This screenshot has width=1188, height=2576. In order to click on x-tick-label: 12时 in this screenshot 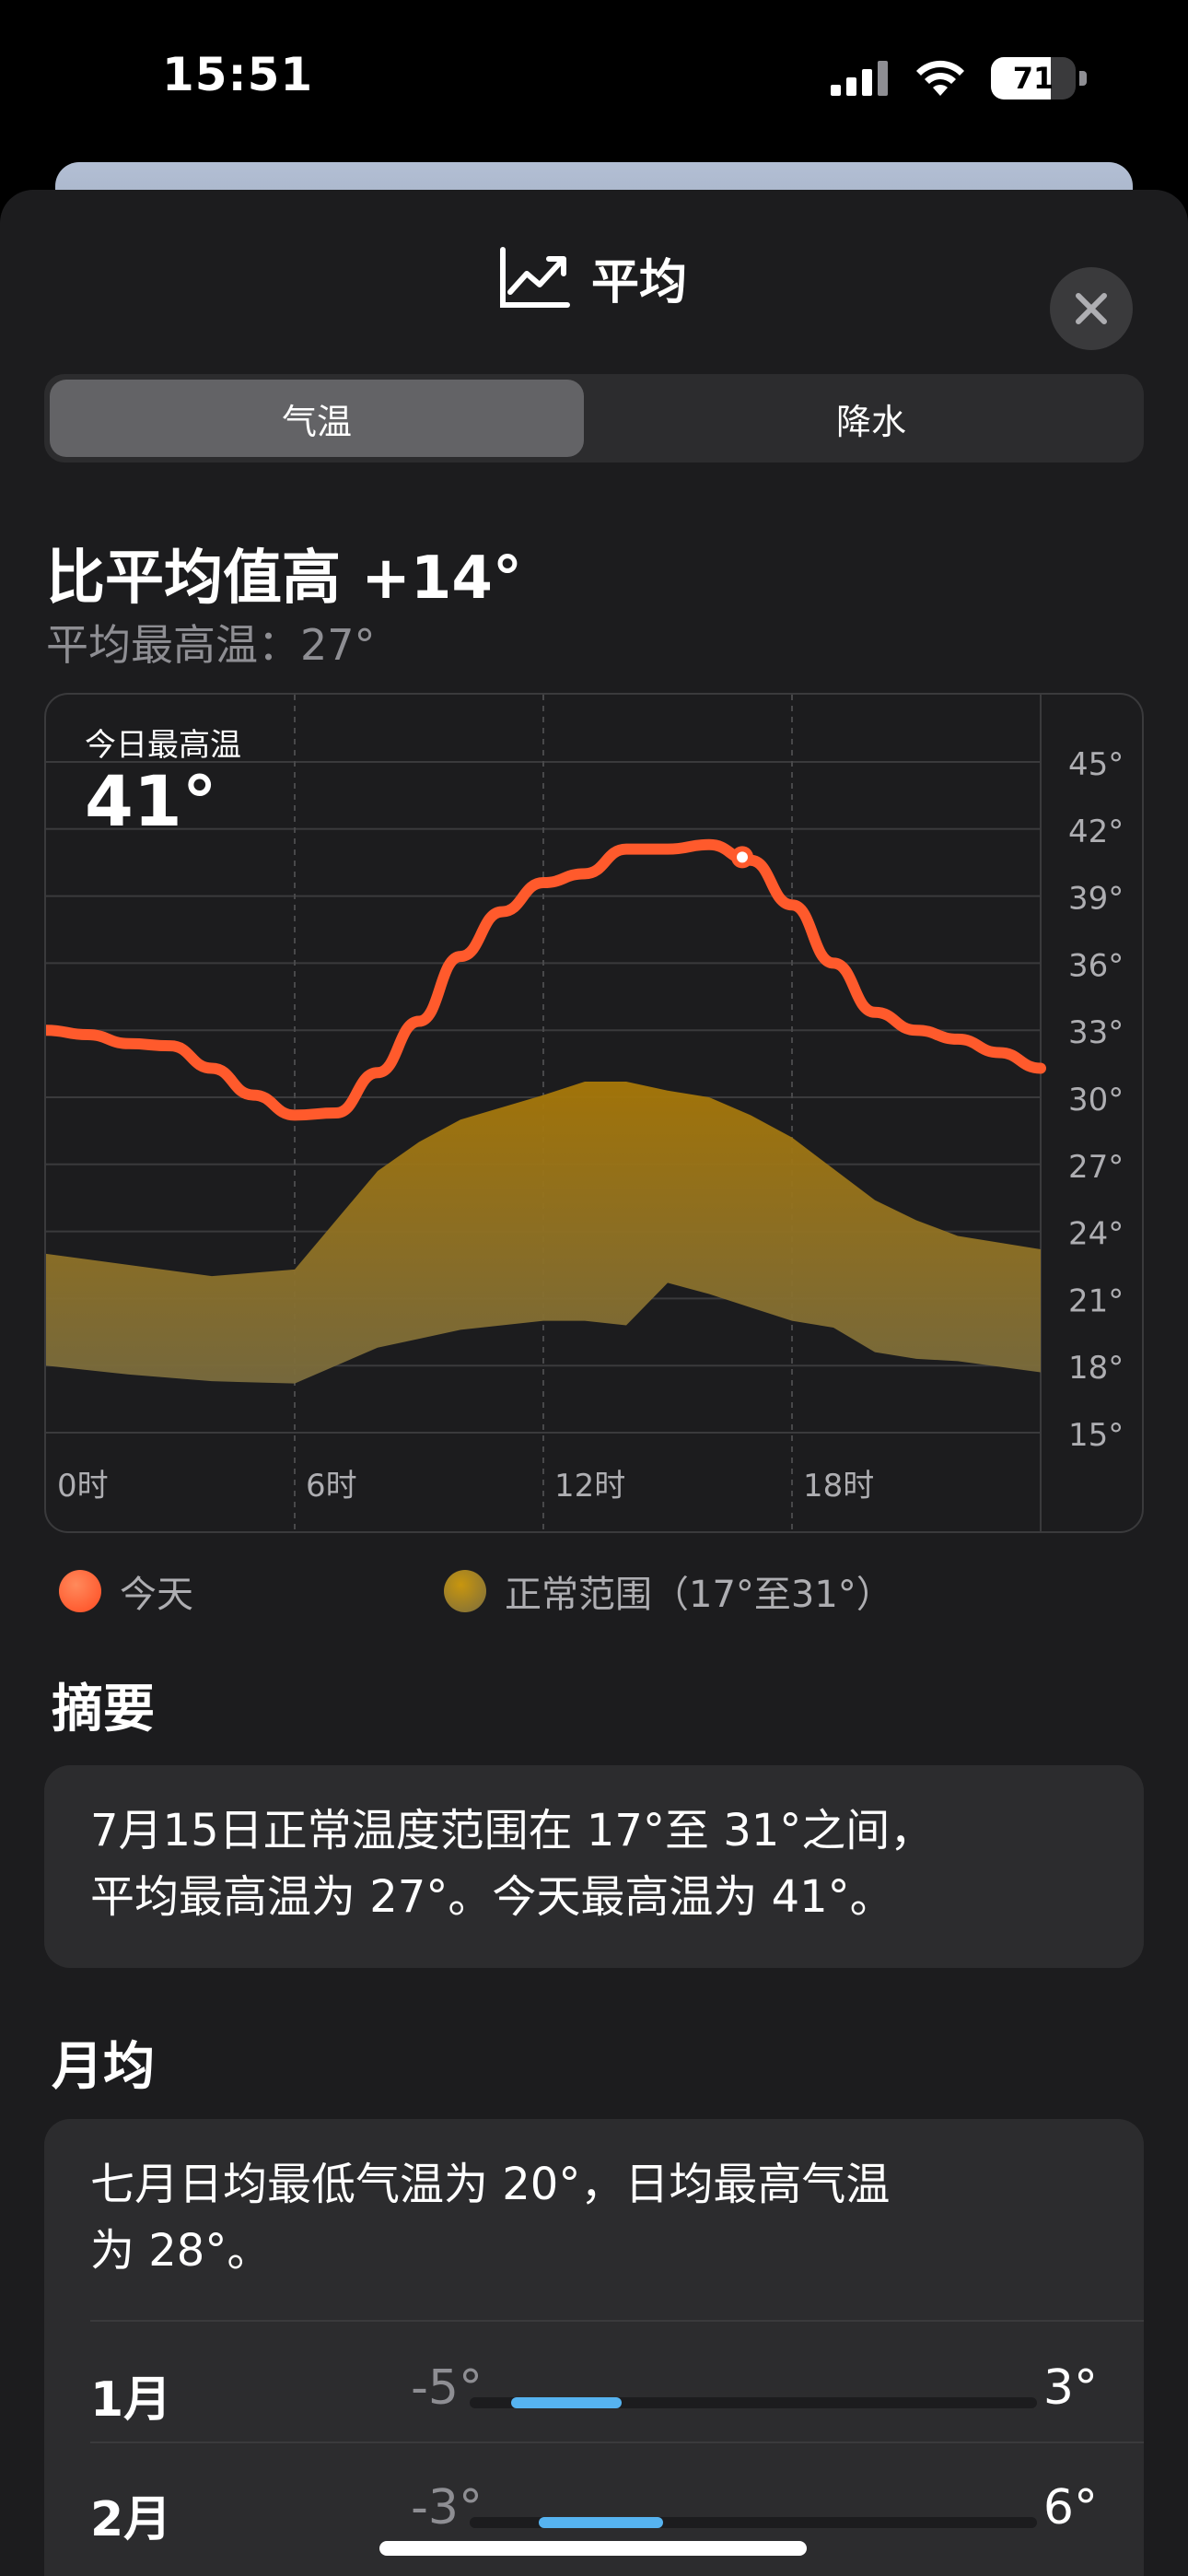, I will do `click(589, 1487)`.